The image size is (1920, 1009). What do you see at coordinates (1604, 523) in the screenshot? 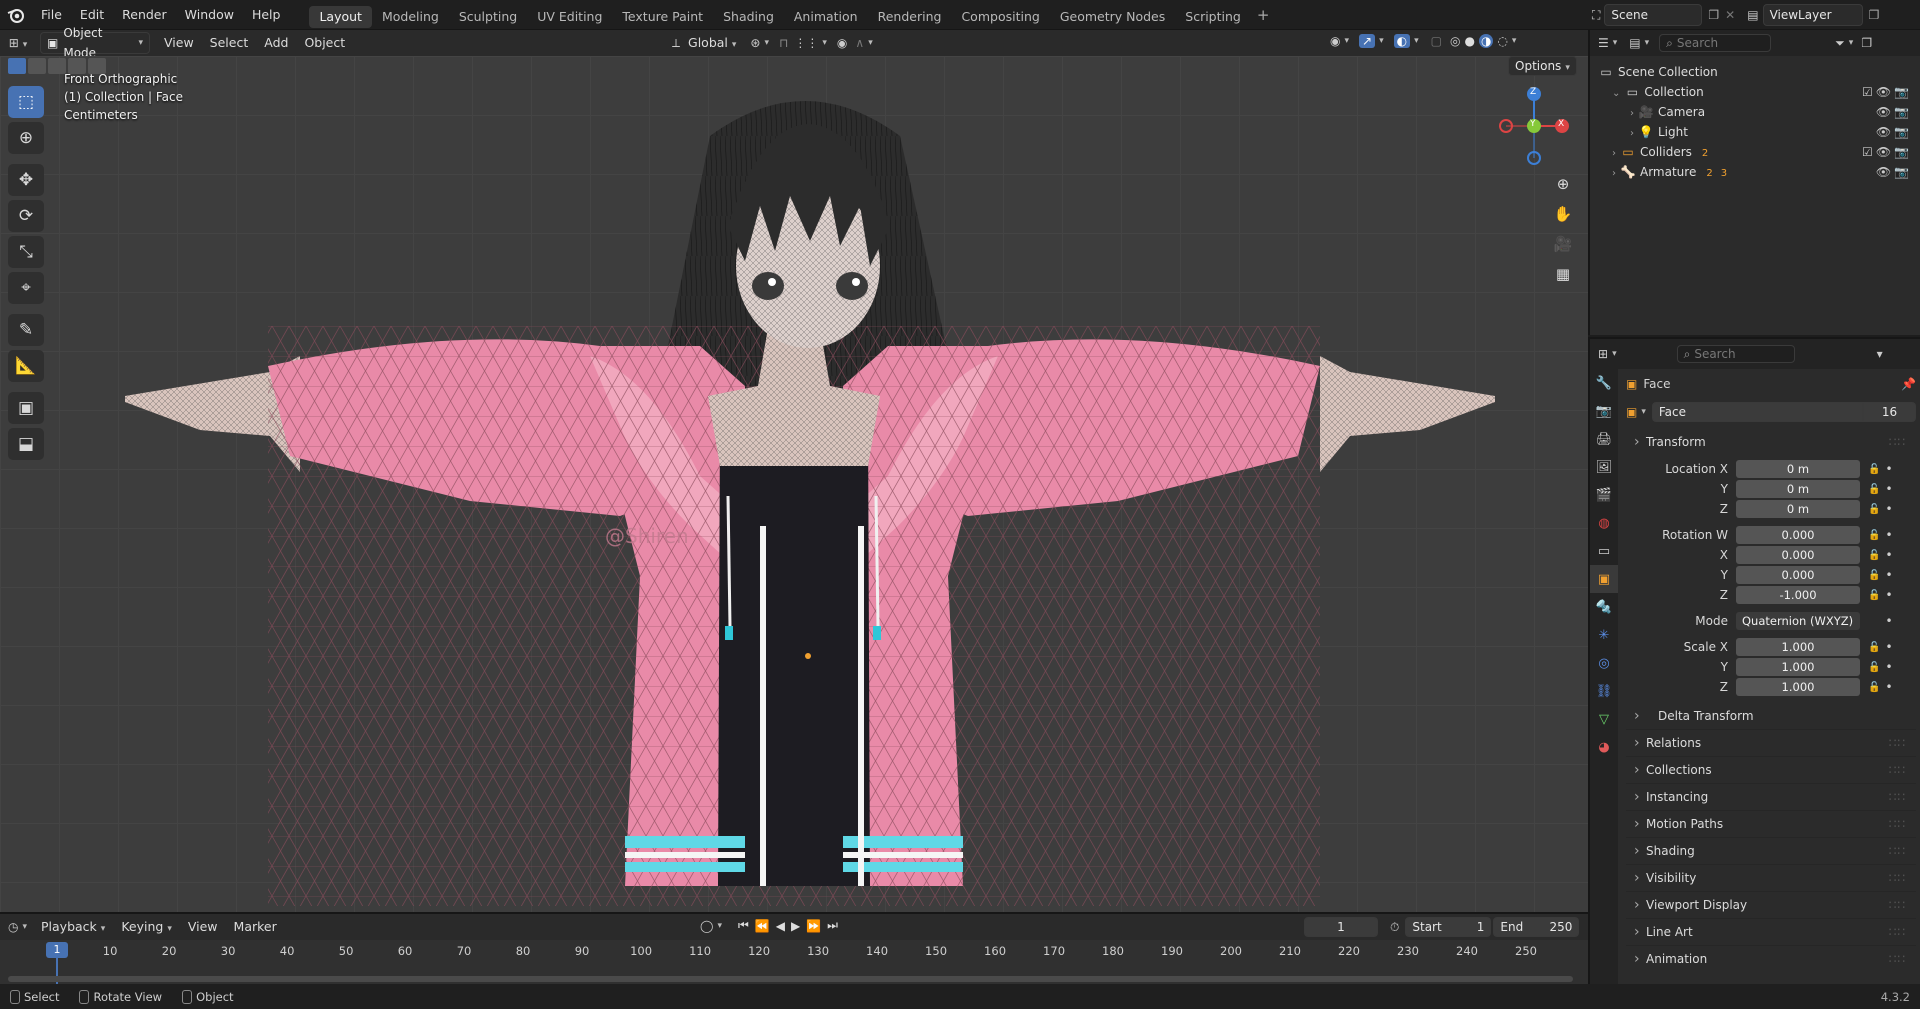
I see `world-tab-icon: ◍` at bounding box center [1604, 523].